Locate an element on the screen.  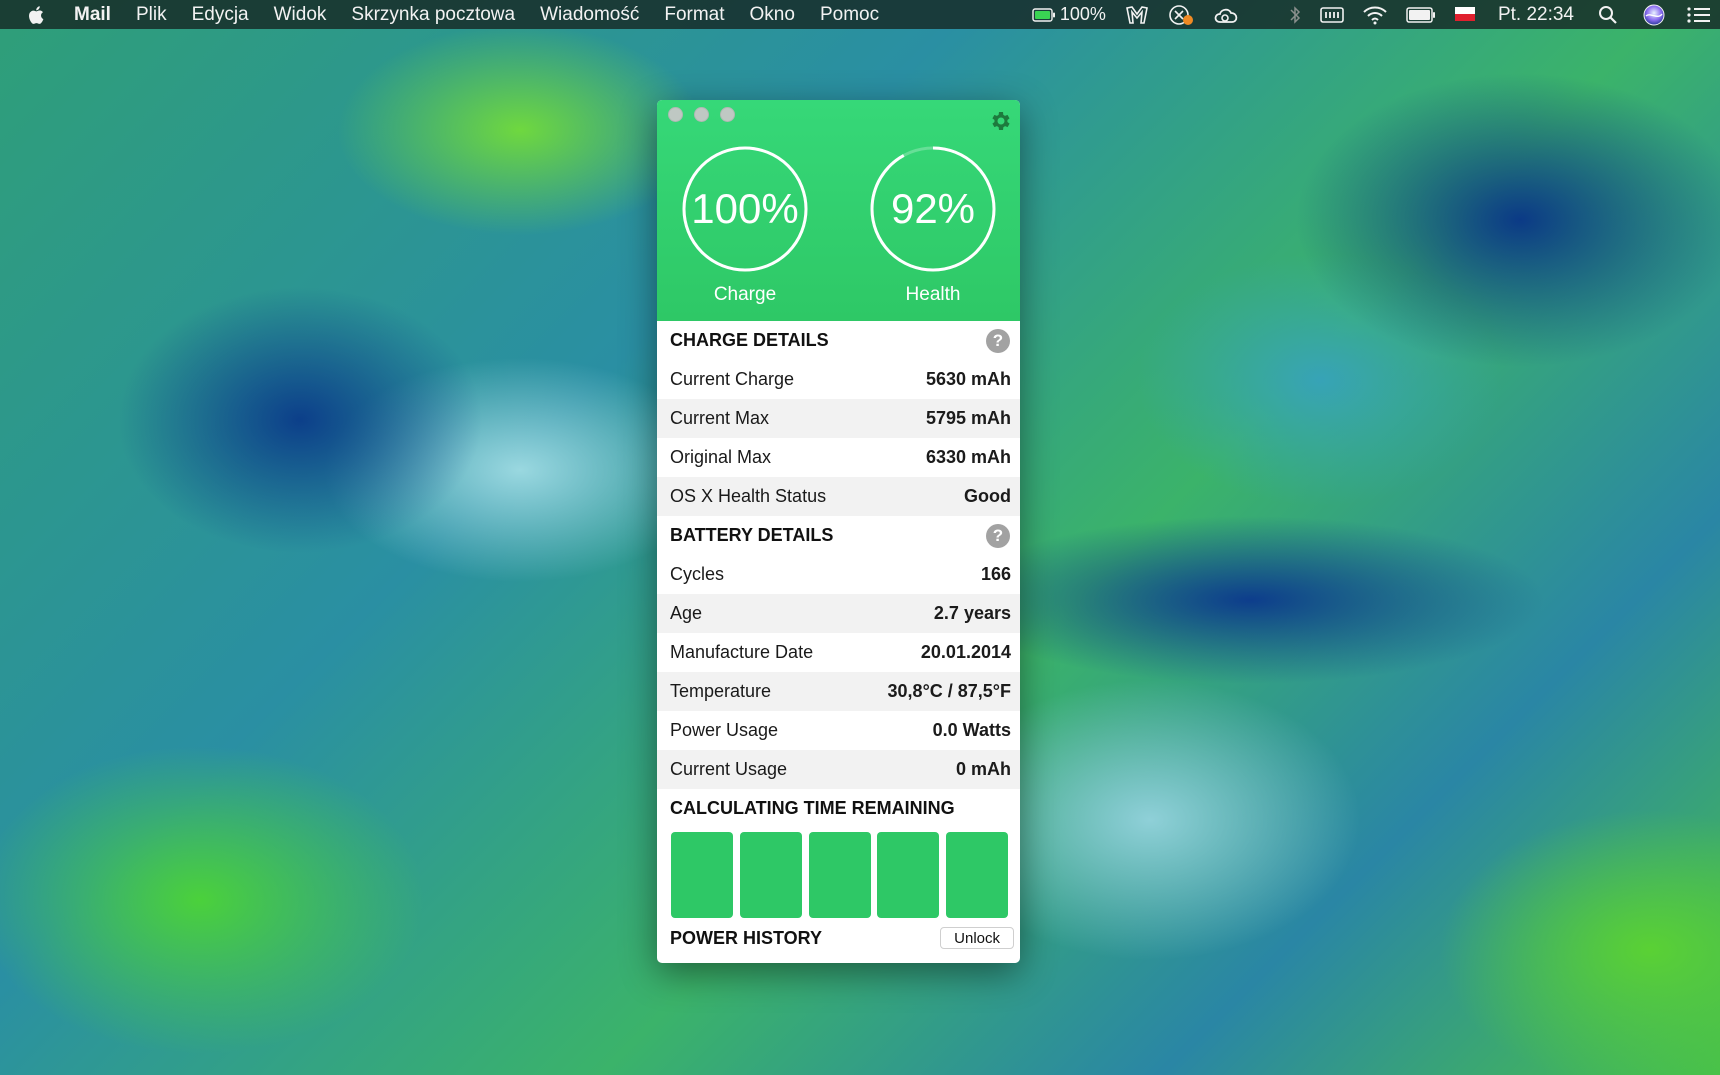
row-label: Age is located at coordinates (686, 613).